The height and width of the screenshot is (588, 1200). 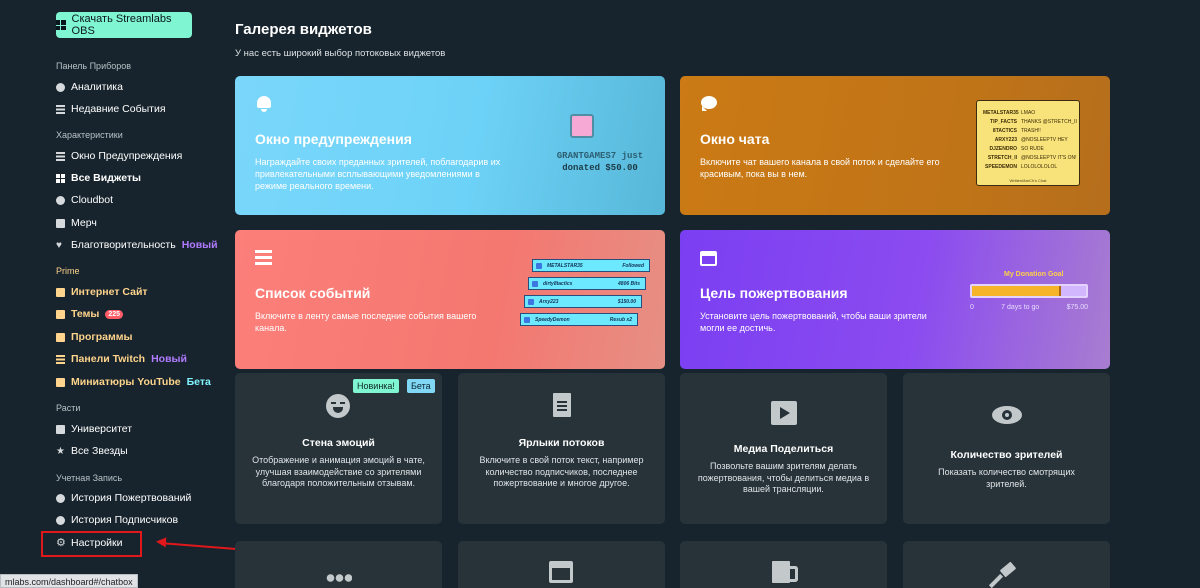 What do you see at coordinates (60, 87) in the screenshot?
I see `analytics-icon` at bounding box center [60, 87].